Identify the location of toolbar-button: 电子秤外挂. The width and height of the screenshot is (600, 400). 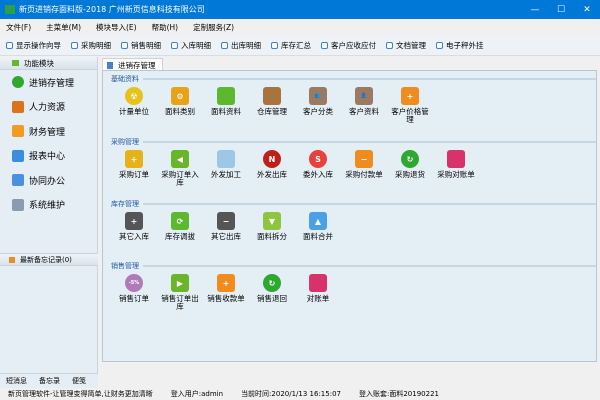
(460, 45).